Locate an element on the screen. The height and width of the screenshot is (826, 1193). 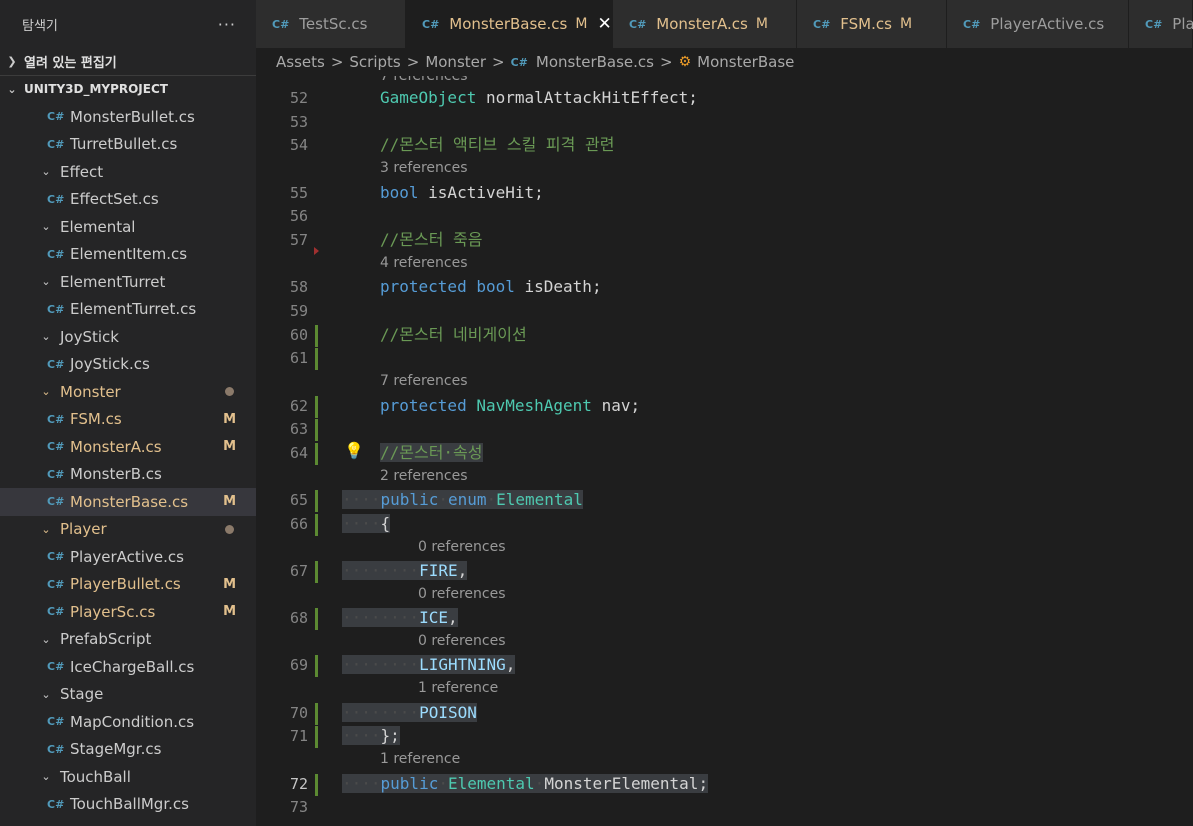
tree-folder: ⌄ Player is located at coordinates (128, 530).